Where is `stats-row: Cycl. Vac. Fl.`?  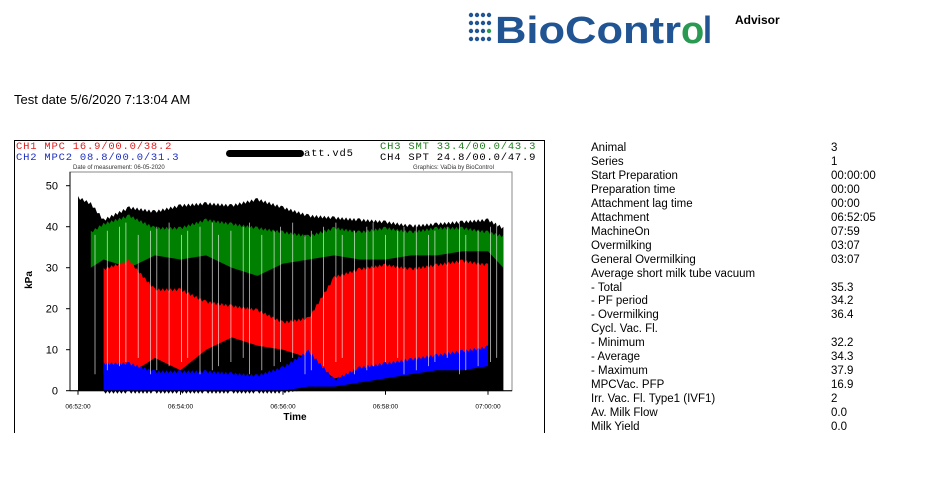 stats-row: Cycl. Vac. Fl. is located at coordinates (733, 330).